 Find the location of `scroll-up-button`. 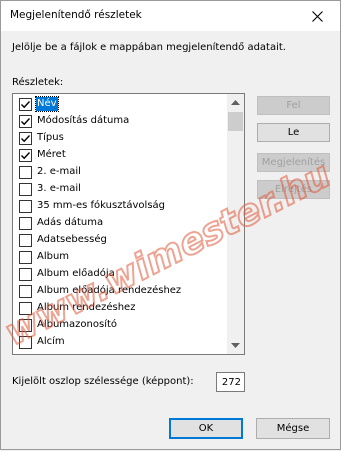

scroll-up-button is located at coordinates (235, 102).